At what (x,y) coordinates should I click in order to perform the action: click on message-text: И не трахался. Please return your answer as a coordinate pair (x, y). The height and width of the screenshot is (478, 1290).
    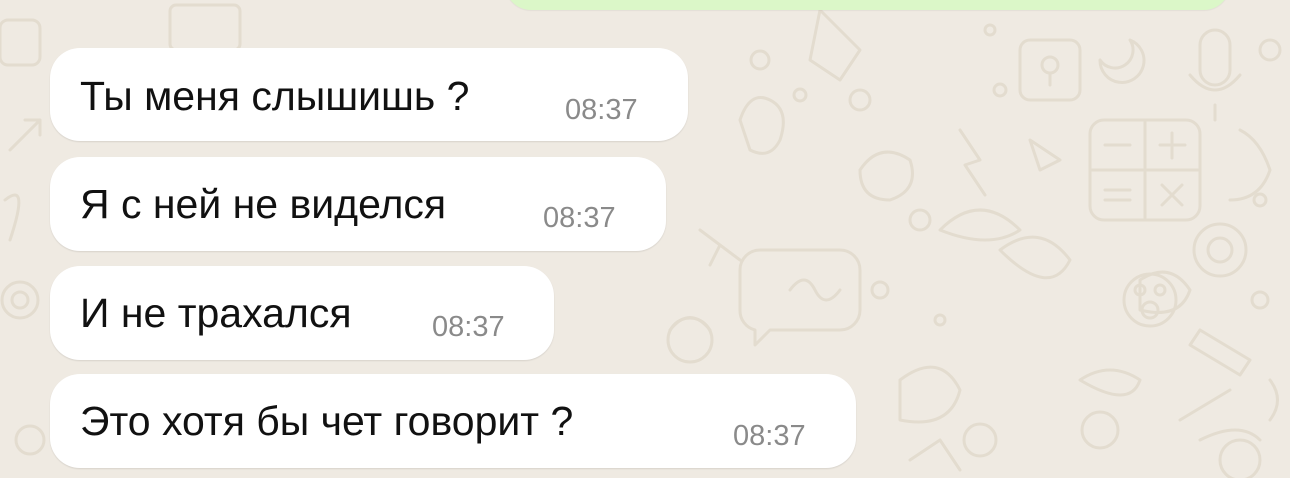
    Looking at the image, I should click on (216, 313).